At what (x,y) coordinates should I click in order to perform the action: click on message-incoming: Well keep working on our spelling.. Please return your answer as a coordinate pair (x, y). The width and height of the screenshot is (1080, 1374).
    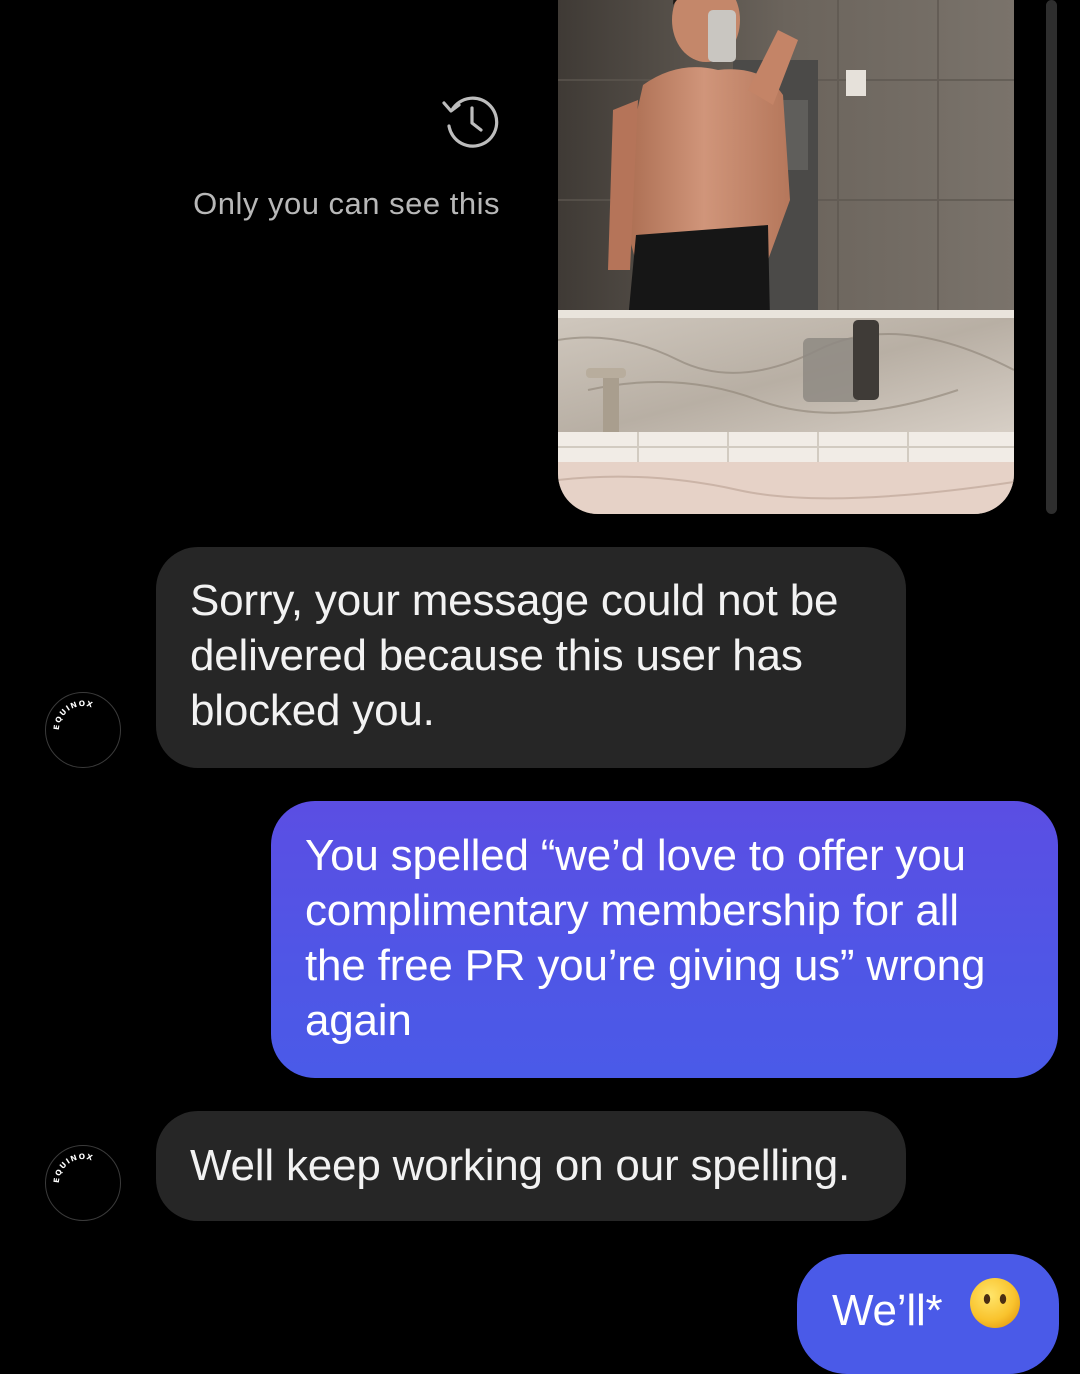
    Looking at the image, I should click on (531, 1166).